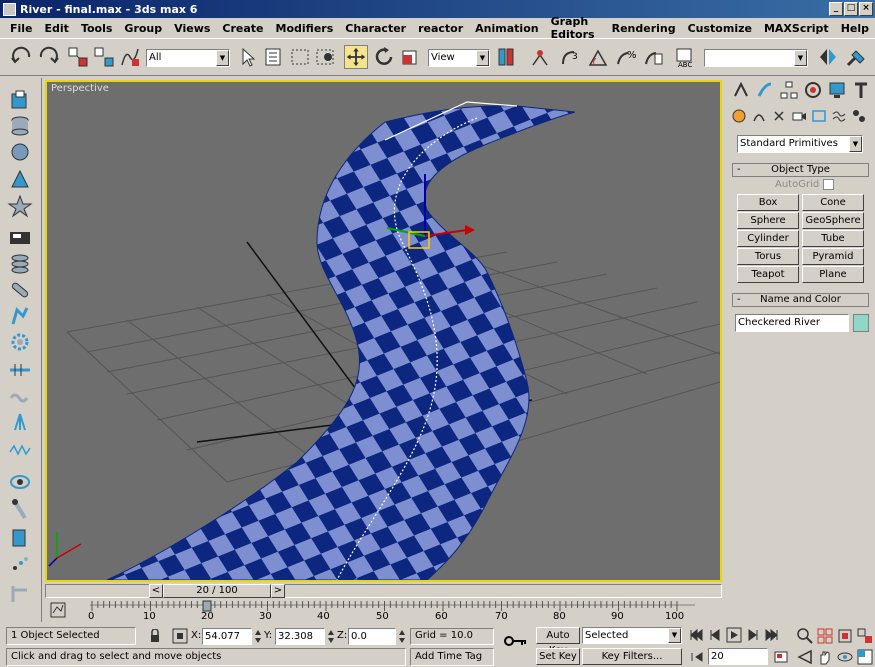  I want to click on select-and-manipulate-icon, so click(540, 57).